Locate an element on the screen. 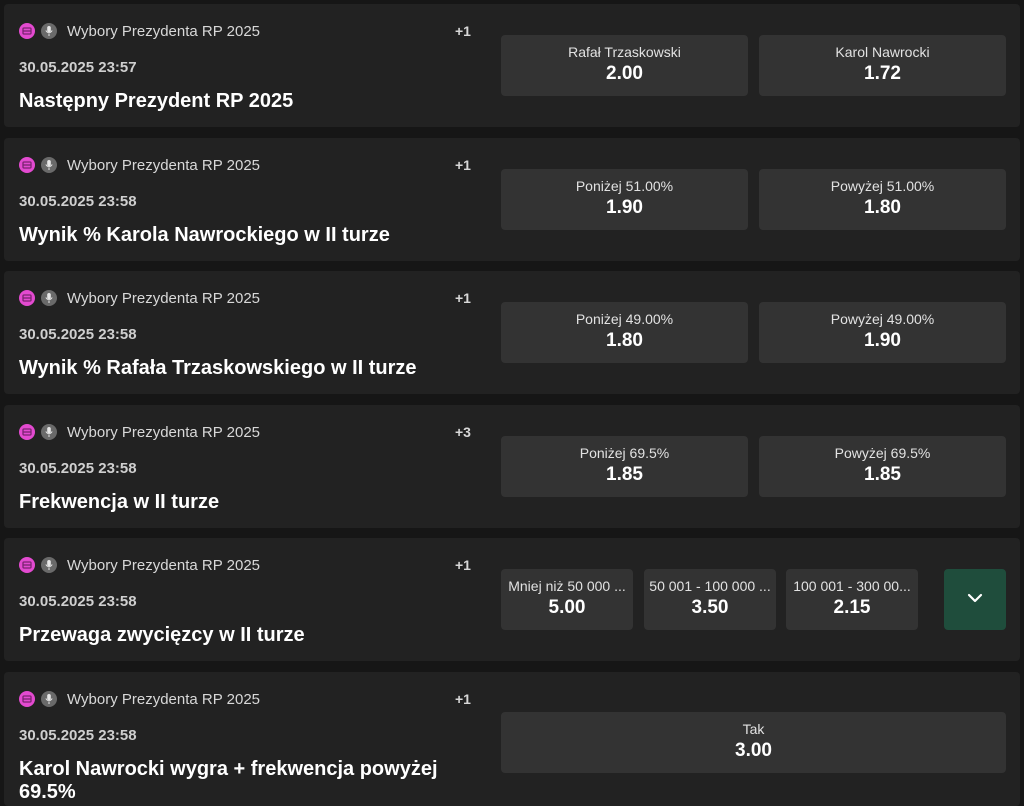  outcome-label: Tak is located at coordinates (753, 729).